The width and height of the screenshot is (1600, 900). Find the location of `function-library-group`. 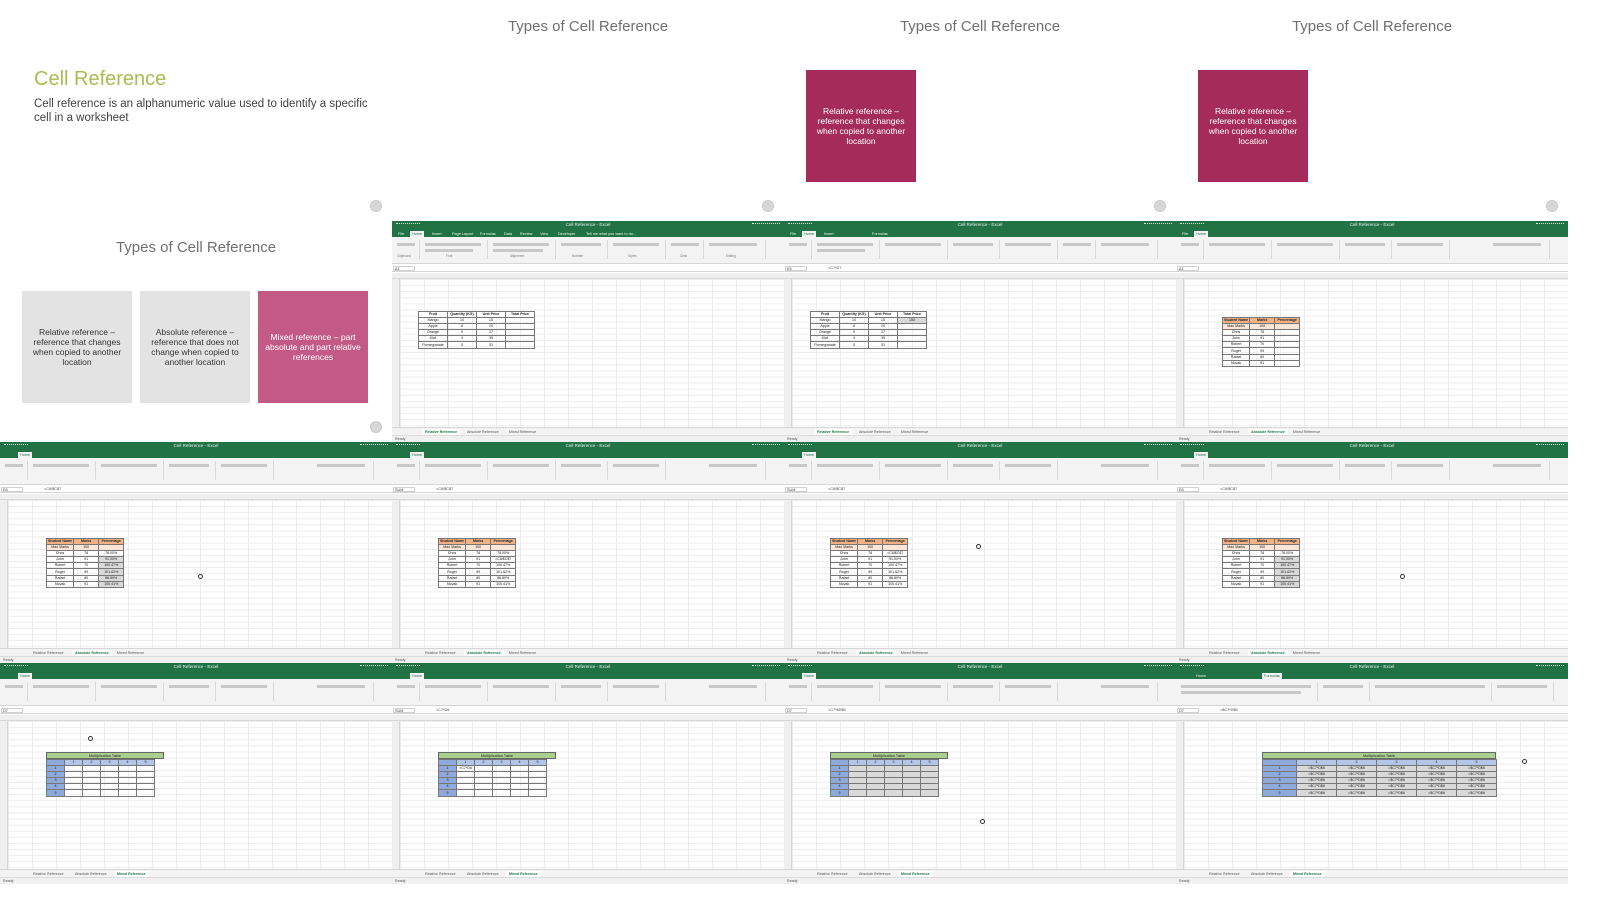

function-library-group is located at coordinates (1248, 691).